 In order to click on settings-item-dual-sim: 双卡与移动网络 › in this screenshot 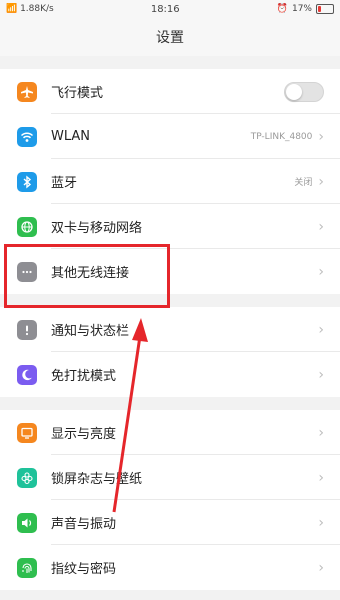, I will do `click(170, 226)`.